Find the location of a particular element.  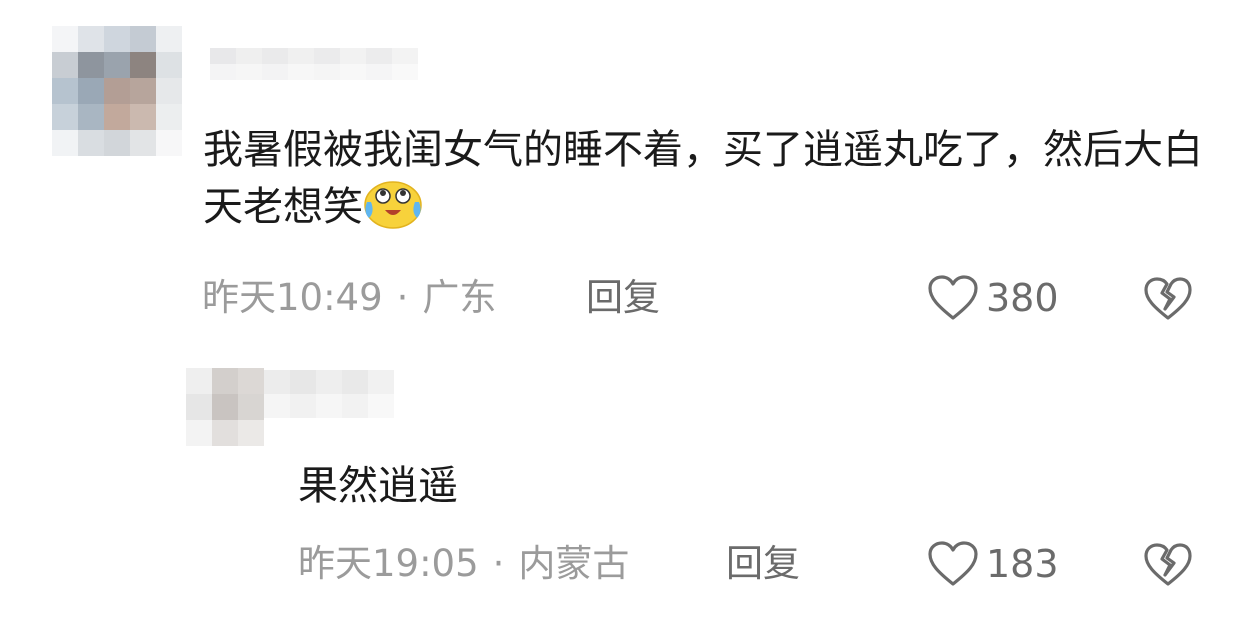

like-button: 183 is located at coordinates (992, 564).